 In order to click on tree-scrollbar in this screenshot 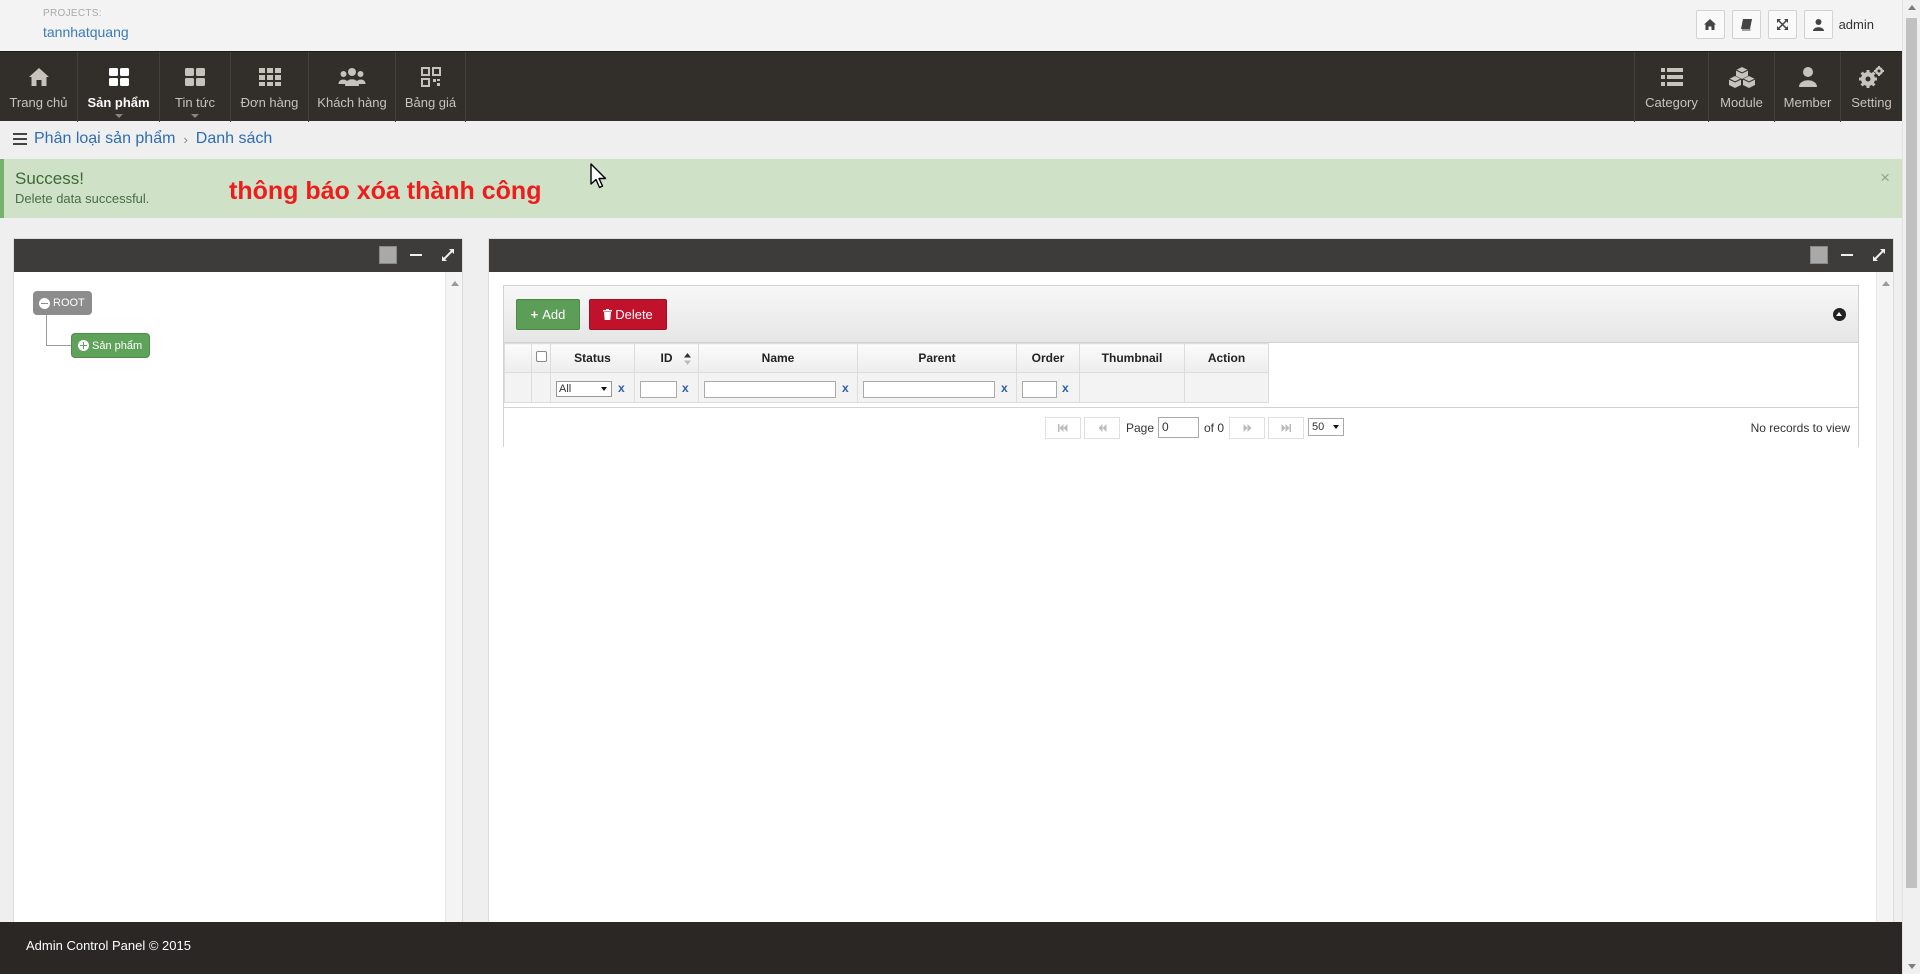, I will do `click(453, 597)`.